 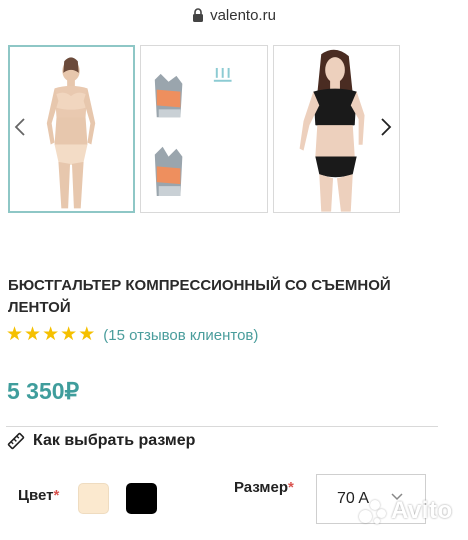 I want to click on rating-stars: ★ ★ ★ ★ ★, so click(x=50, y=335).